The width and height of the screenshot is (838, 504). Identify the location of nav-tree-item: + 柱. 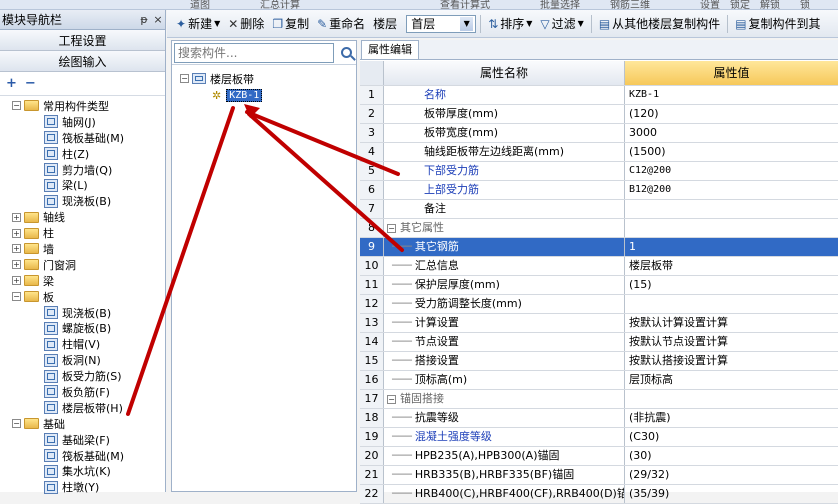
(82, 233).